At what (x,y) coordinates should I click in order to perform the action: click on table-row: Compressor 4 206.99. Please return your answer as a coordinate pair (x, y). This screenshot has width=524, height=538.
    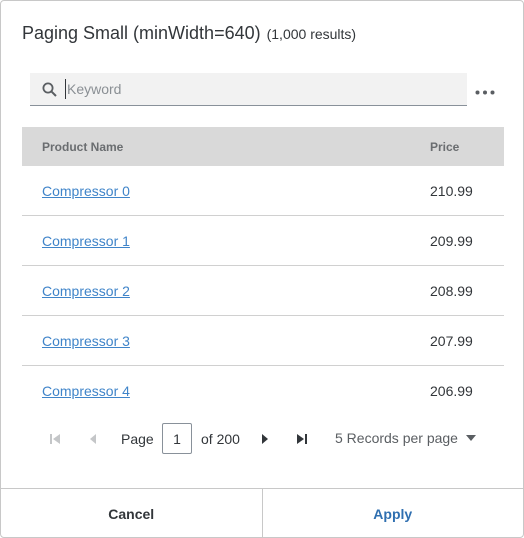
    Looking at the image, I should click on (263, 391).